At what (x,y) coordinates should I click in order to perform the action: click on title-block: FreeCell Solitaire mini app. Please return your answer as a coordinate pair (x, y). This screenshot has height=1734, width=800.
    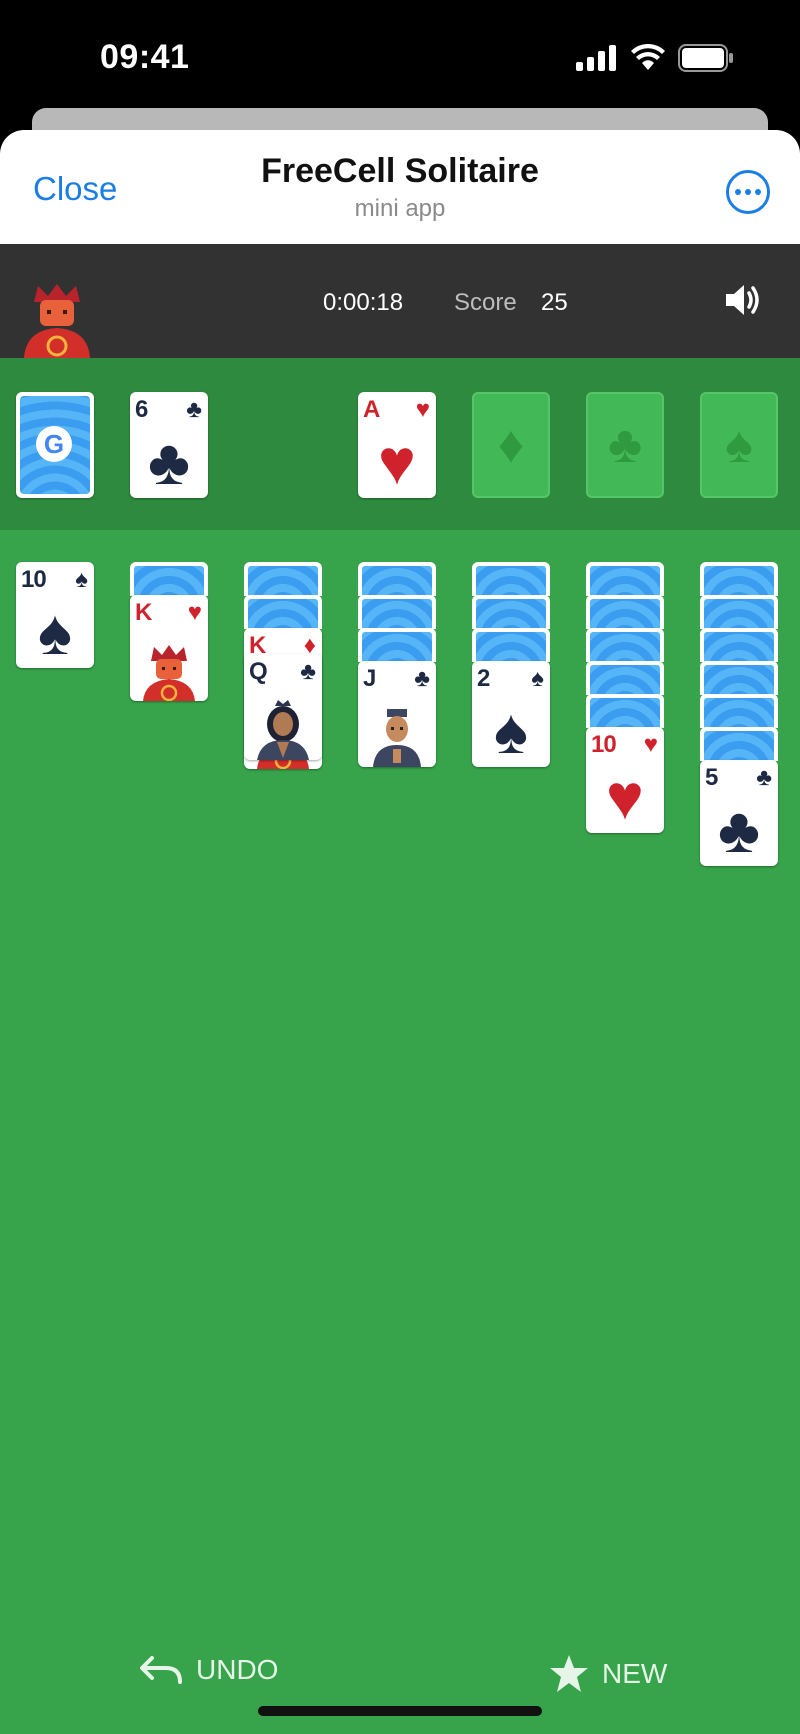
    Looking at the image, I should click on (400, 187).